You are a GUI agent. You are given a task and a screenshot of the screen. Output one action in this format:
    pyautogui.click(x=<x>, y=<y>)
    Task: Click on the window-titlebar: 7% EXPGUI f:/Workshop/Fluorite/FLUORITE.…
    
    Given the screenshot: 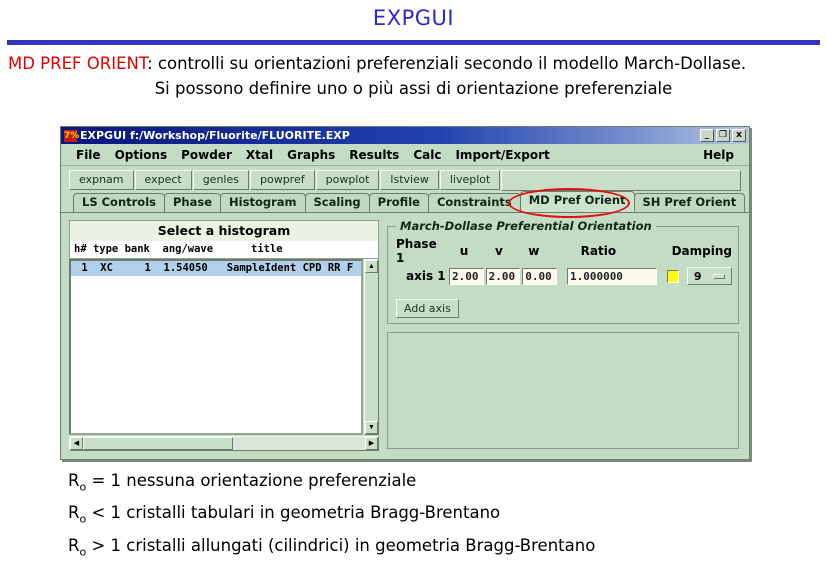 What is the action you would take?
    pyautogui.click(x=405, y=135)
    